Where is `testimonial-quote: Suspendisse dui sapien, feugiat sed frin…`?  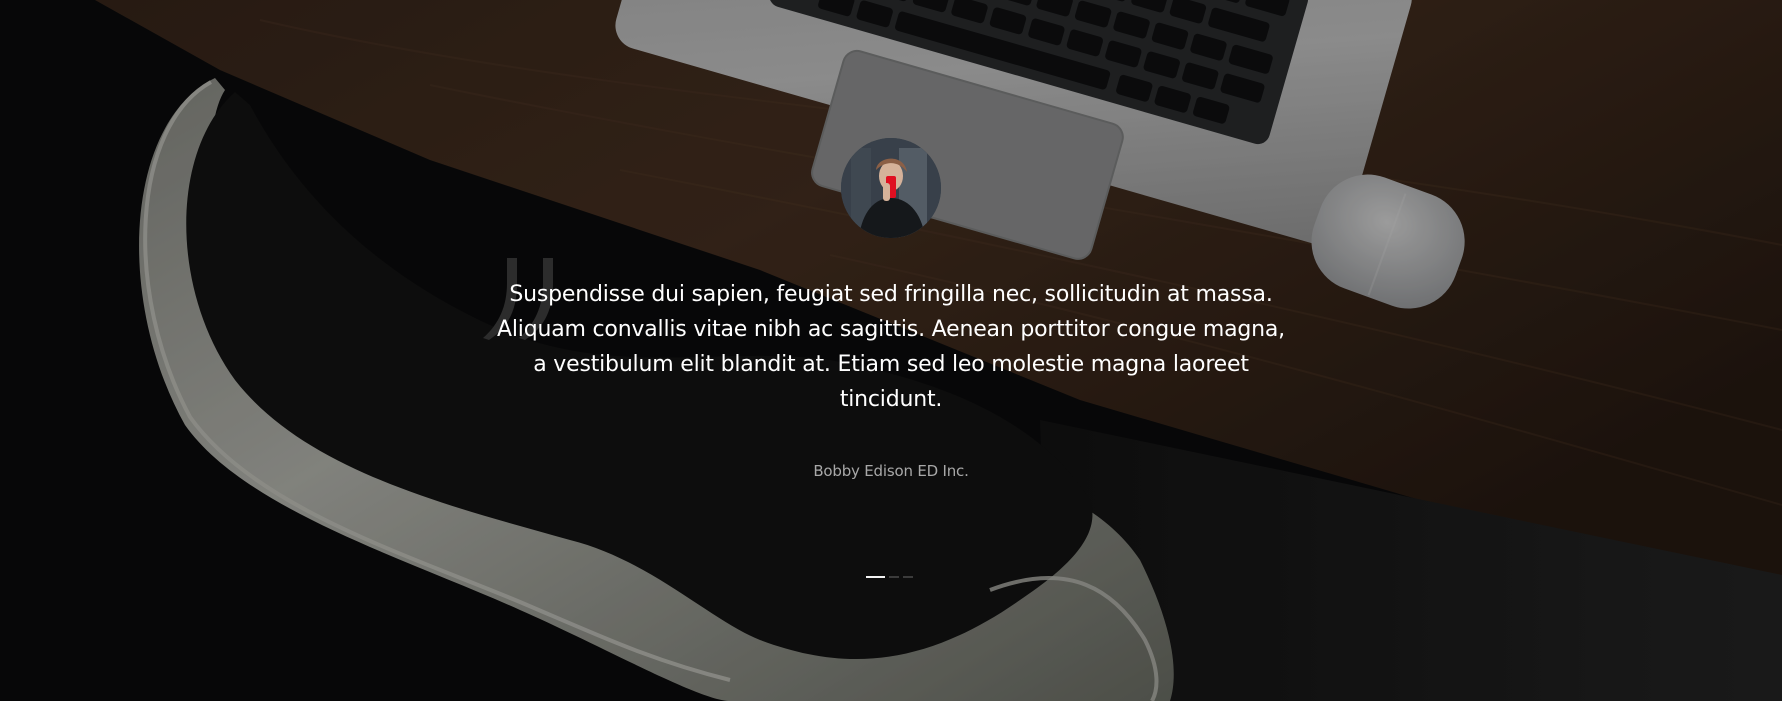
testimonial-quote: Suspendisse dui sapien, feugiat sed frin… is located at coordinates (891, 347).